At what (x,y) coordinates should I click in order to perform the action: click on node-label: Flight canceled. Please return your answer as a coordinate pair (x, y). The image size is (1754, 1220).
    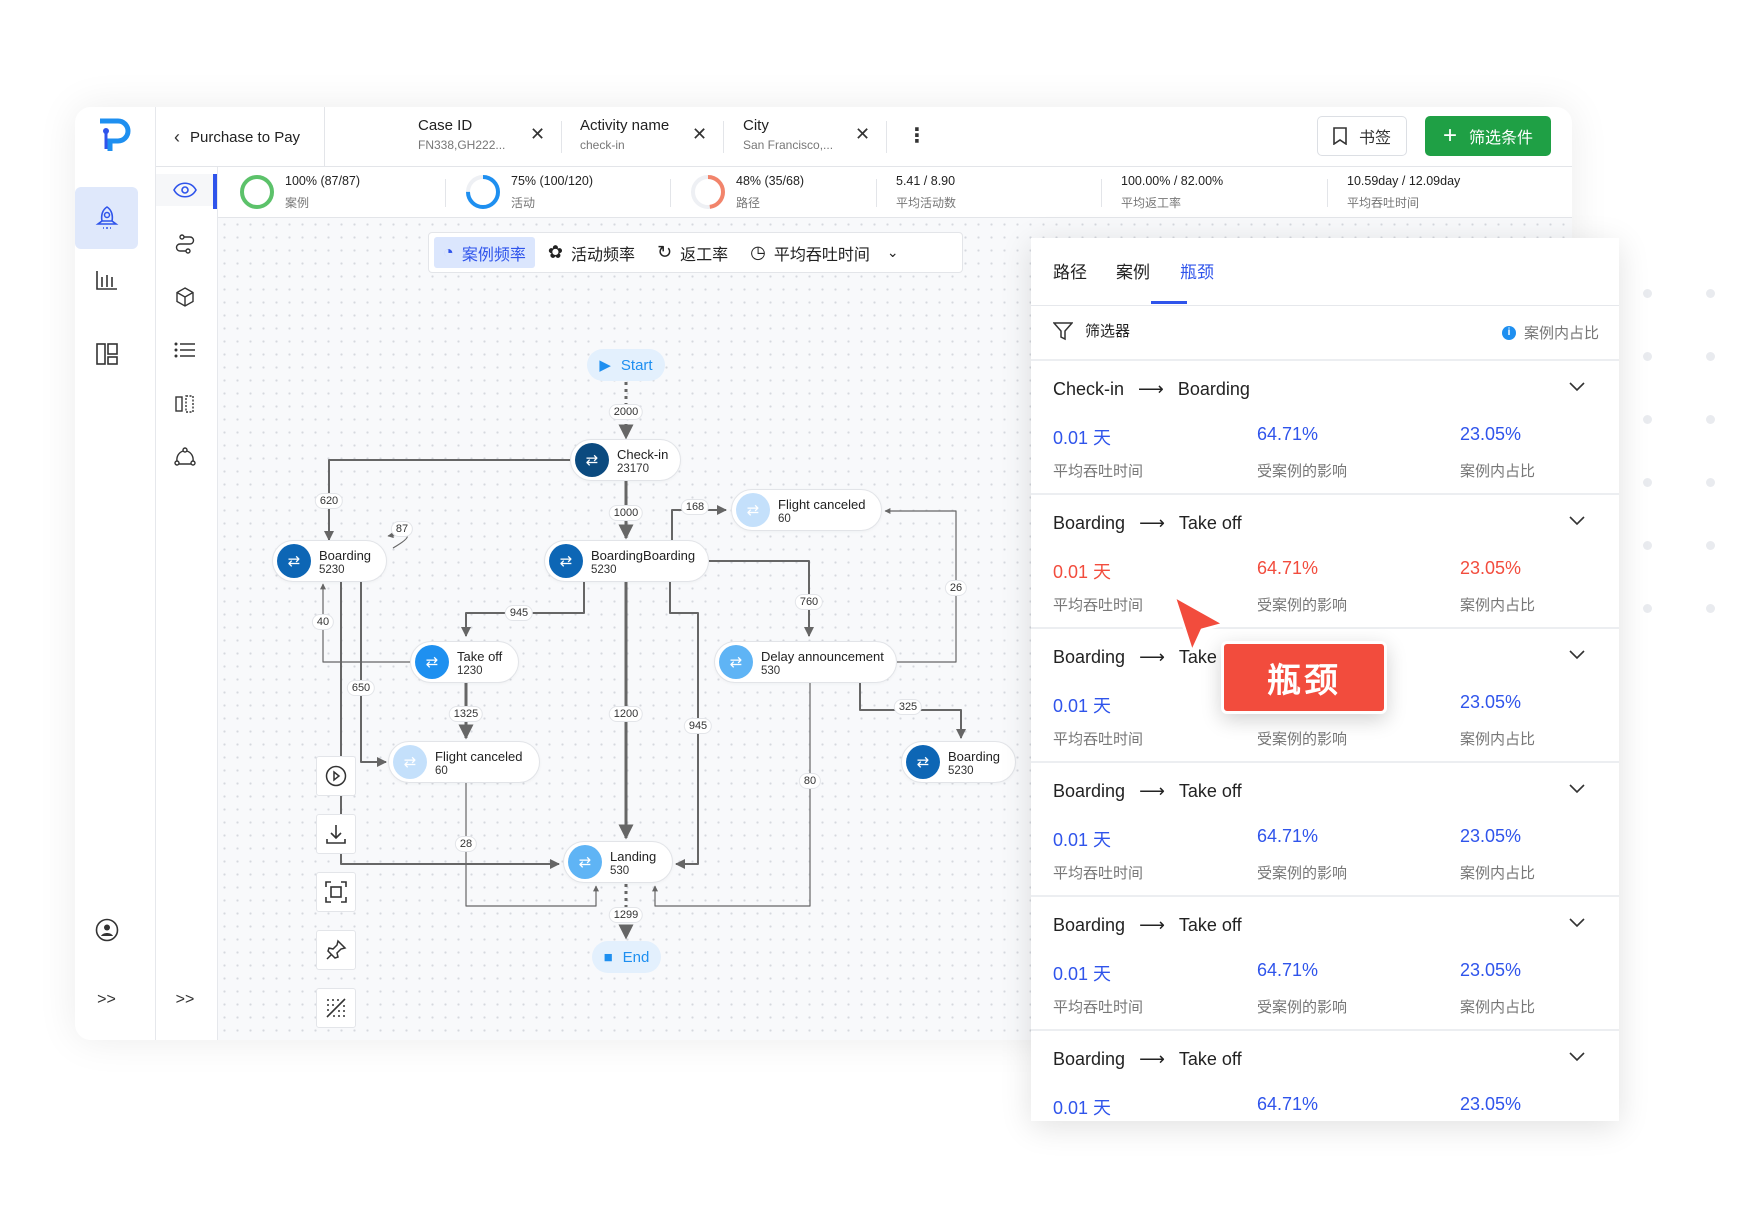
    Looking at the image, I should click on (822, 504).